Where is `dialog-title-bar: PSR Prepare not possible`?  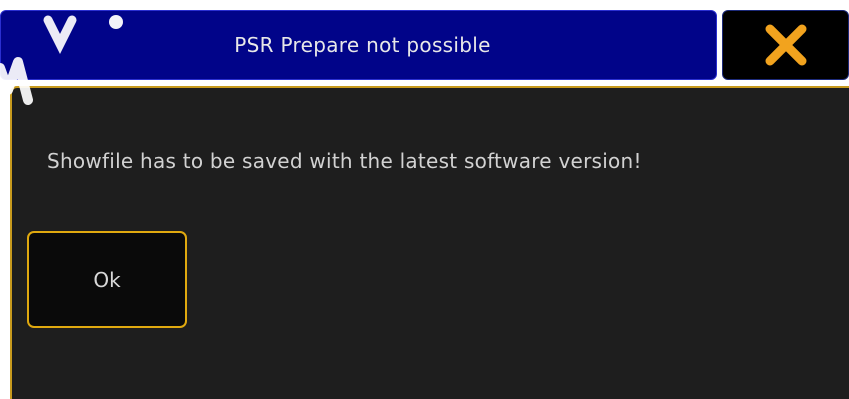 dialog-title-bar: PSR Prepare not possible is located at coordinates (358, 45).